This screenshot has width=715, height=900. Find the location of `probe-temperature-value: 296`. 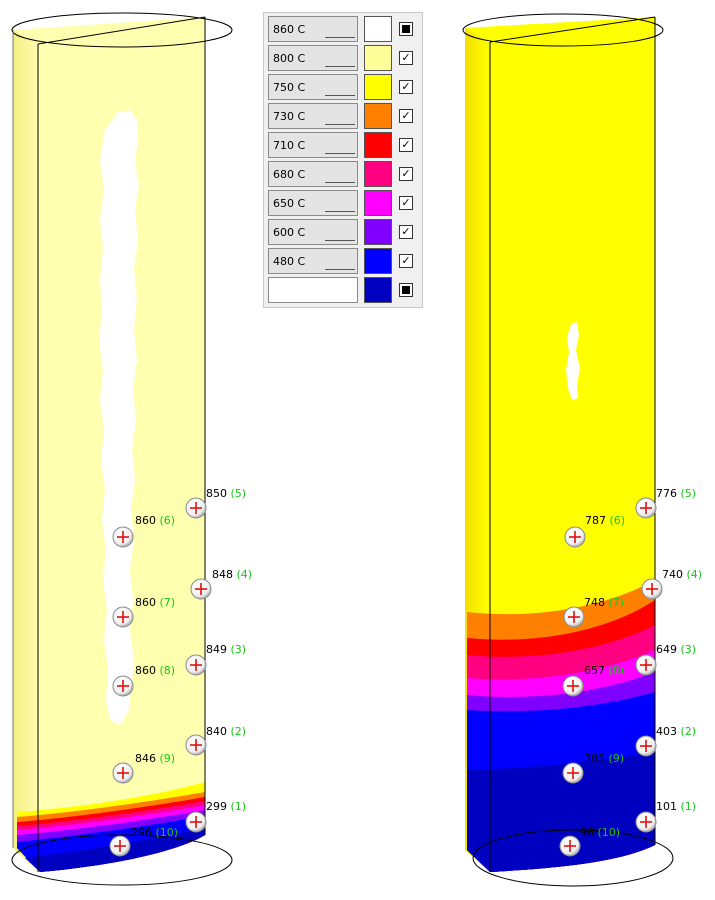

probe-temperature-value: 296 is located at coordinates (141, 832).